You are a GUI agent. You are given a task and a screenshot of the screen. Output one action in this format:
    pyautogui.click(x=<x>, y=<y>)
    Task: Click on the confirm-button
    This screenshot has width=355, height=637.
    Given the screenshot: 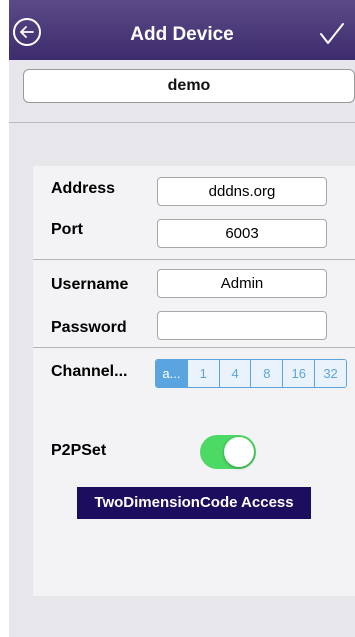 What is the action you would take?
    pyautogui.click(x=332, y=34)
    